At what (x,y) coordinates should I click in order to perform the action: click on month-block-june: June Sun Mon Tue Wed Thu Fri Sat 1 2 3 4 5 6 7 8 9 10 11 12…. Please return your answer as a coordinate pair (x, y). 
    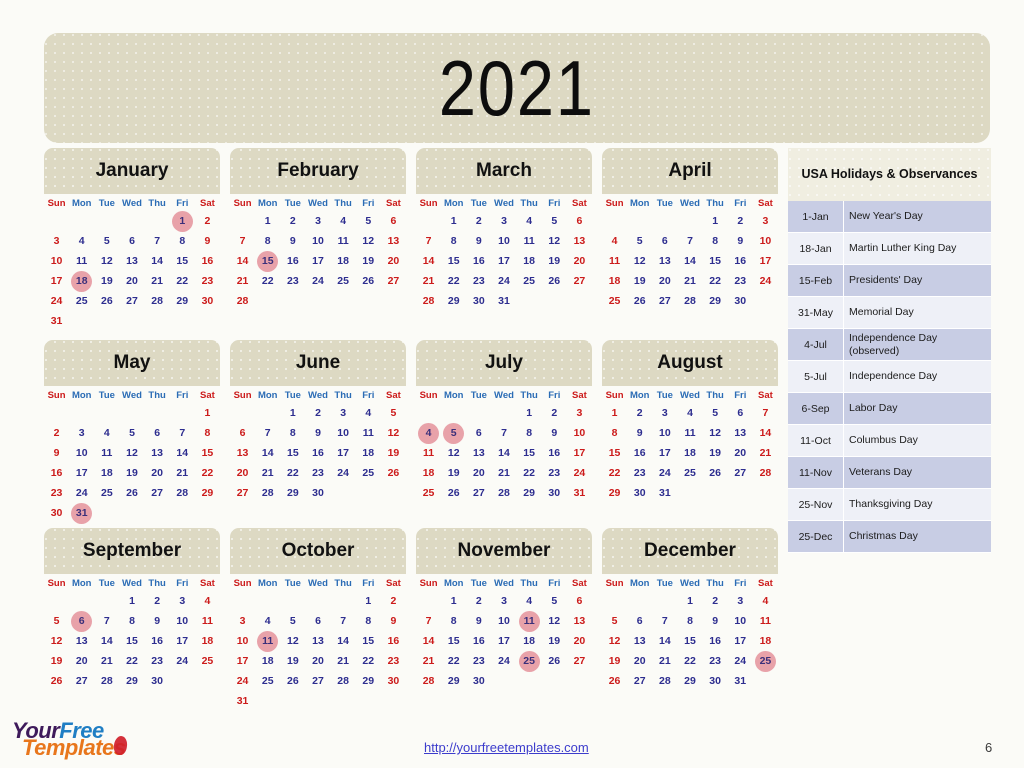
    Looking at the image, I should click on (318, 433).